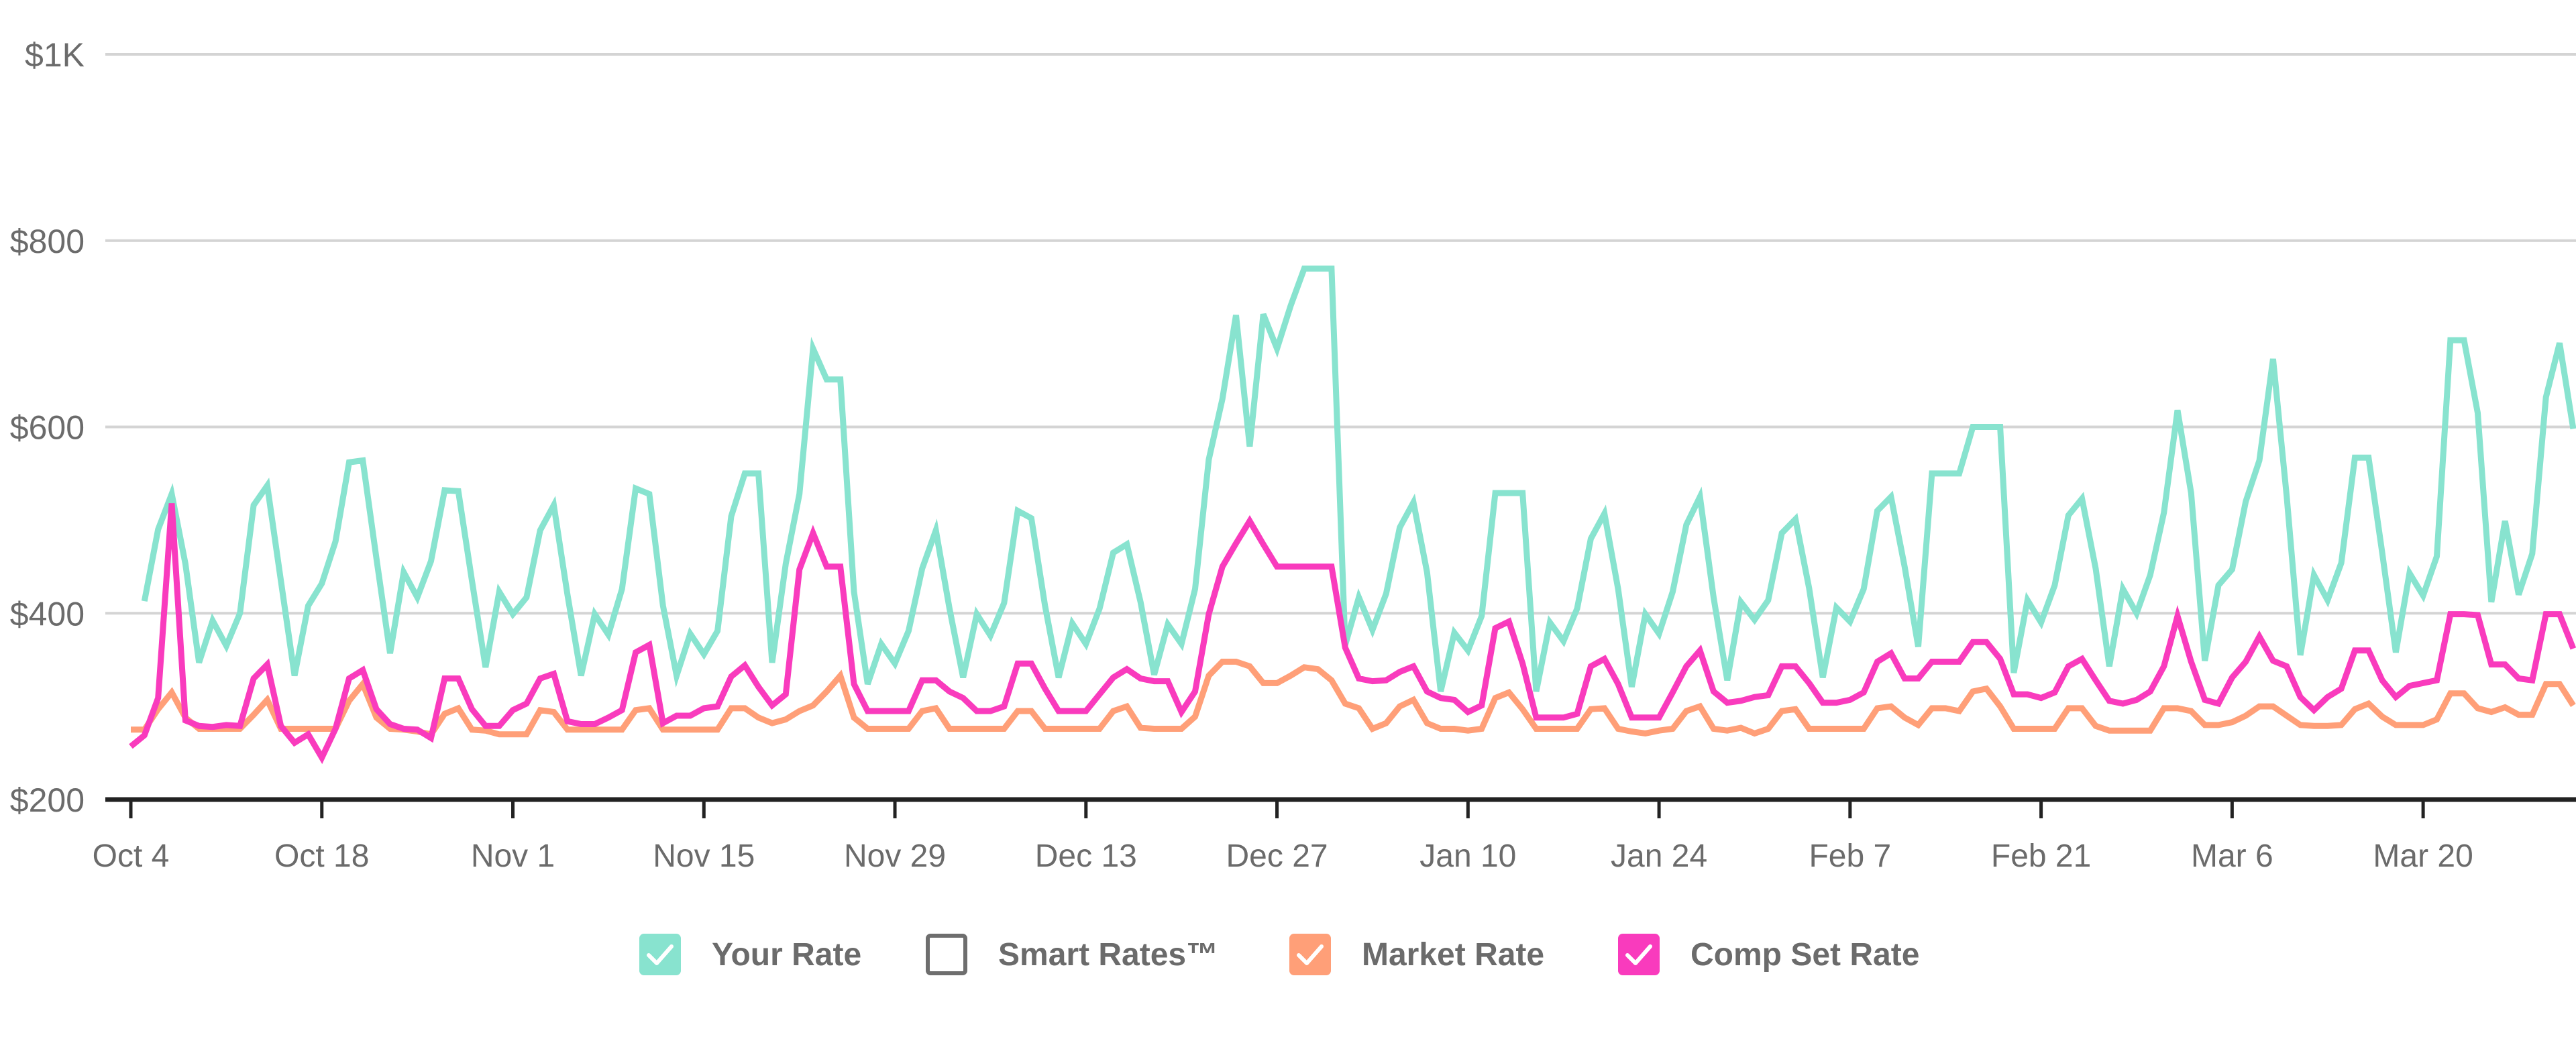  Describe the element at coordinates (1659, 856) in the screenshot. I see `x-tick-label: Jan 24` at that location.